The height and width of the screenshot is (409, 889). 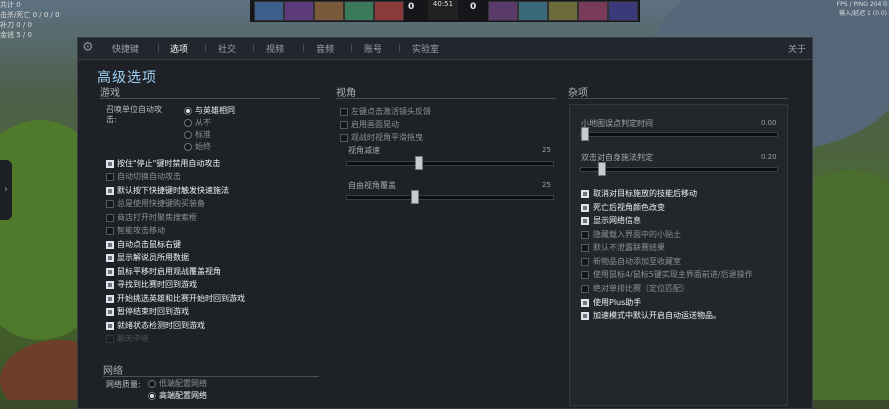 What do you see at coordinates (617, 123) in the screenshot?
I see `slider-label: 小地图误点判定时间` at bounding box center [617, 123].